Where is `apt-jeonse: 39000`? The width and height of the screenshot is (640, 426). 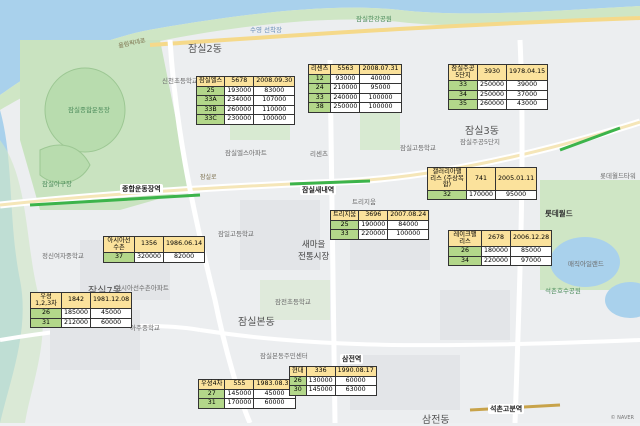 apt-jeonse: 39000 is located at coordinates (527, 85).